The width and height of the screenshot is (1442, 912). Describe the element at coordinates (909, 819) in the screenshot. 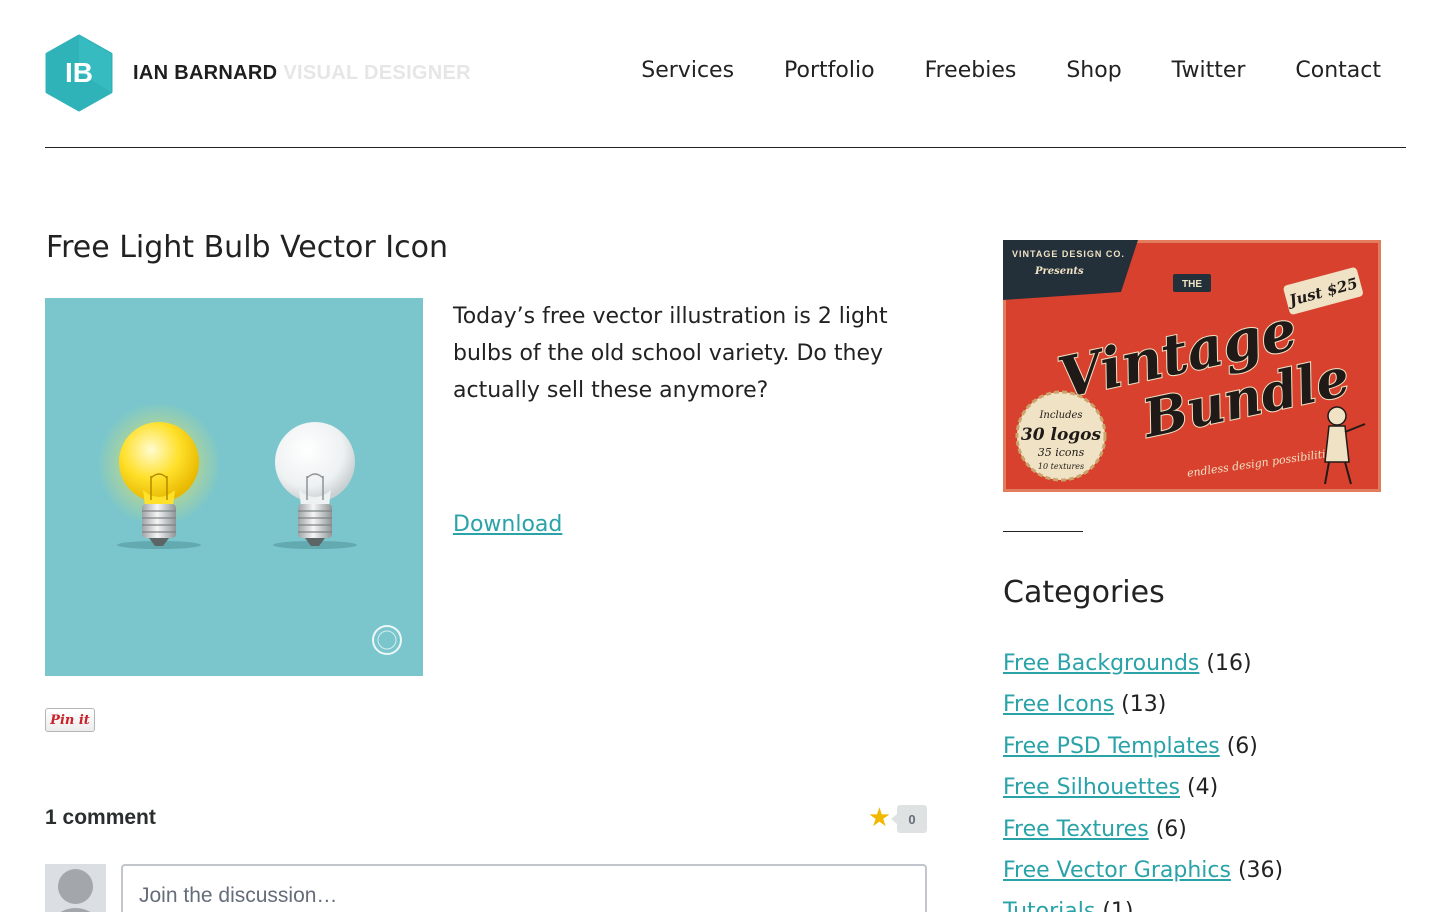

I see `star-count-badge: 0` at that location.